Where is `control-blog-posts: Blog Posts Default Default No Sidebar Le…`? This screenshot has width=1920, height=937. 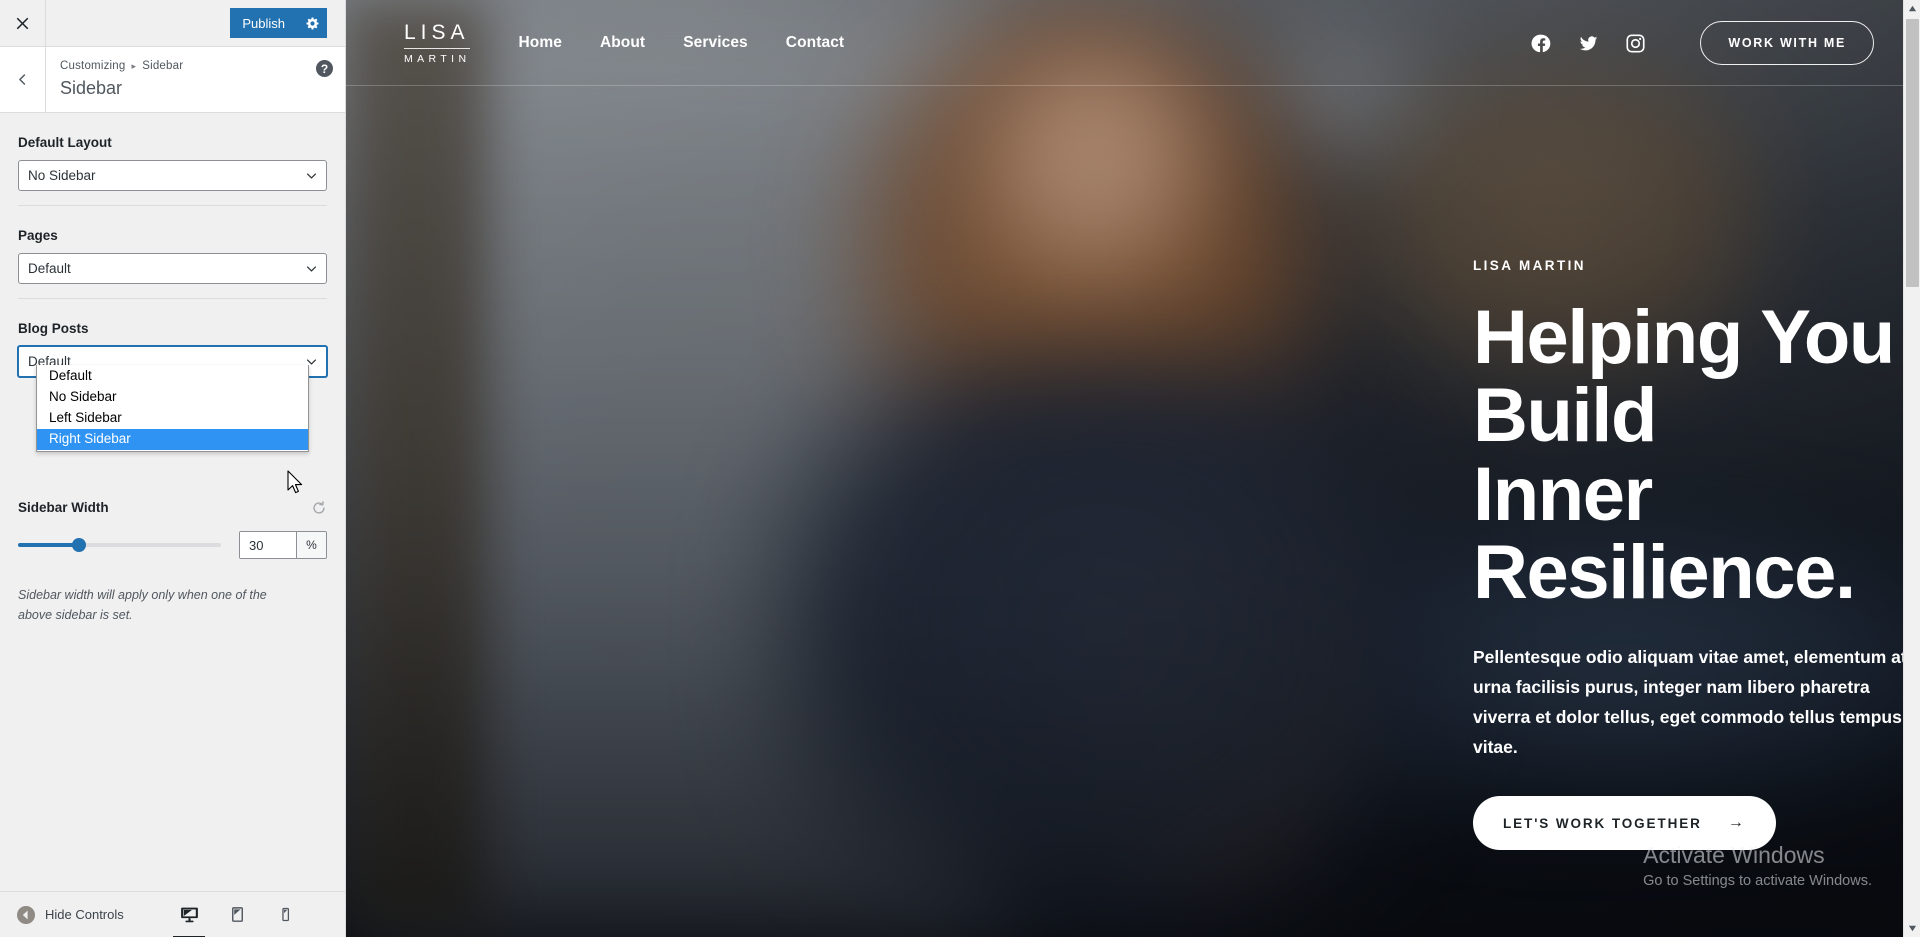 control-blog-posts: Blog Posts Default Default No Sidebar Le… is located at coordinates (172, 375).